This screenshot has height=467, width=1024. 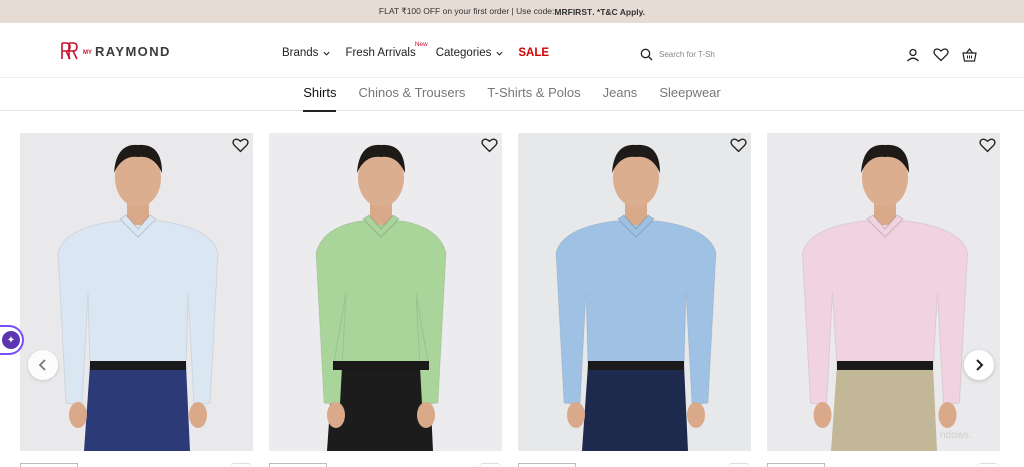 I want to click on promo-code: MRFIRST, so click(x=573, y=11).